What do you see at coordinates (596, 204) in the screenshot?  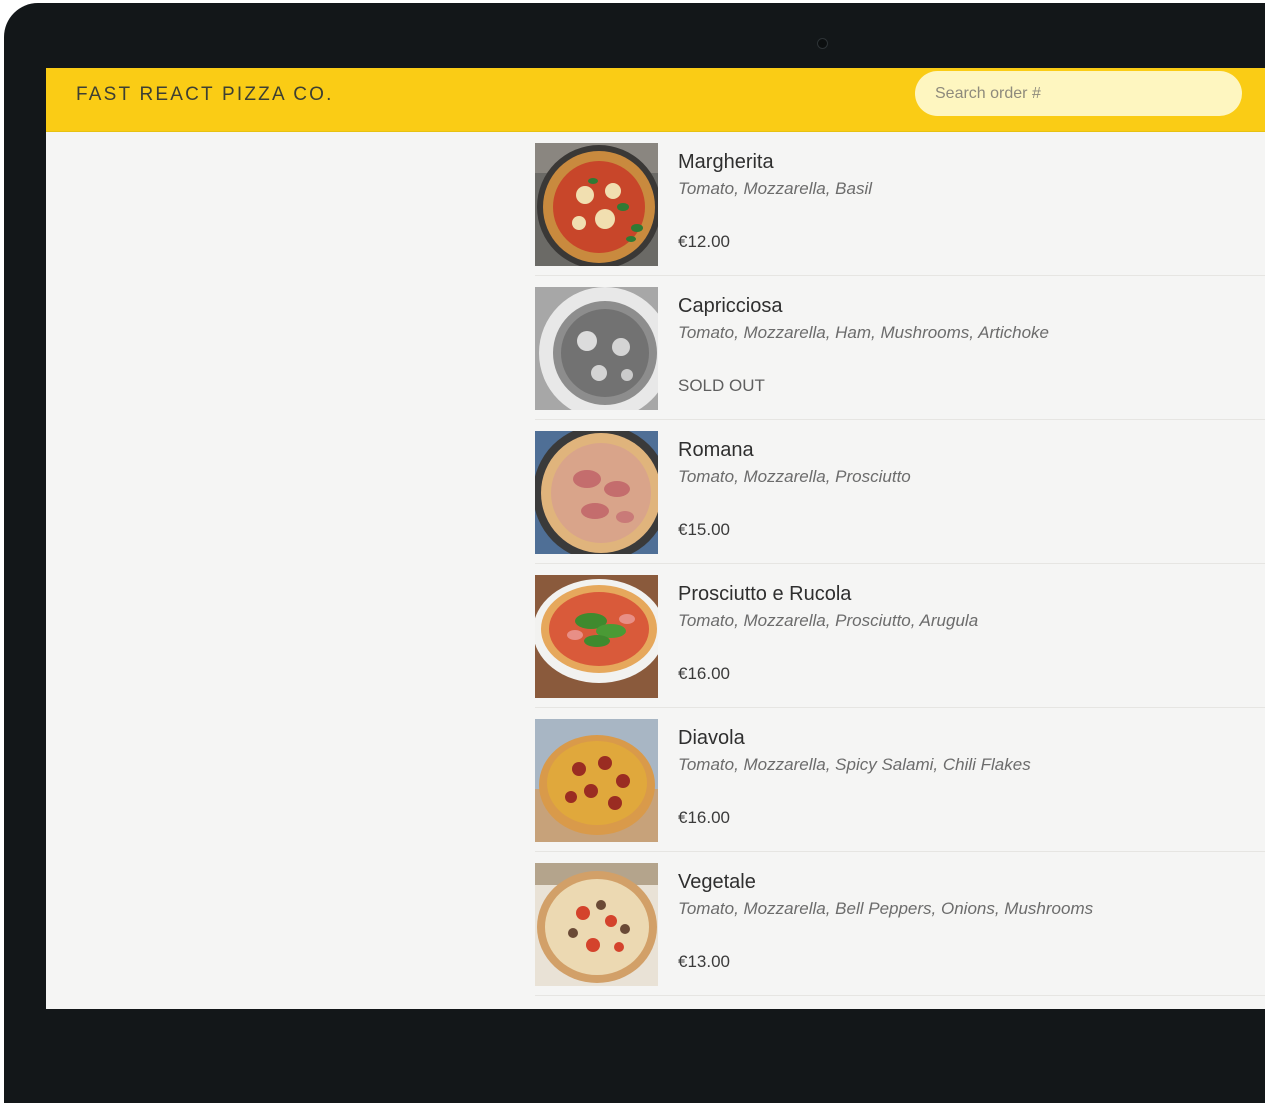 I see `pizza-image-margherita` at bounding box center [596, 204].